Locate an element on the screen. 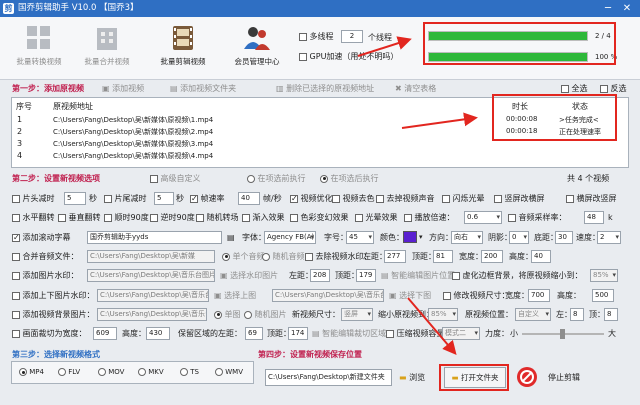 The width and height of the screenshot is (640, 405). decolor-option: 视频去色 is located at coordinates (353, 198).